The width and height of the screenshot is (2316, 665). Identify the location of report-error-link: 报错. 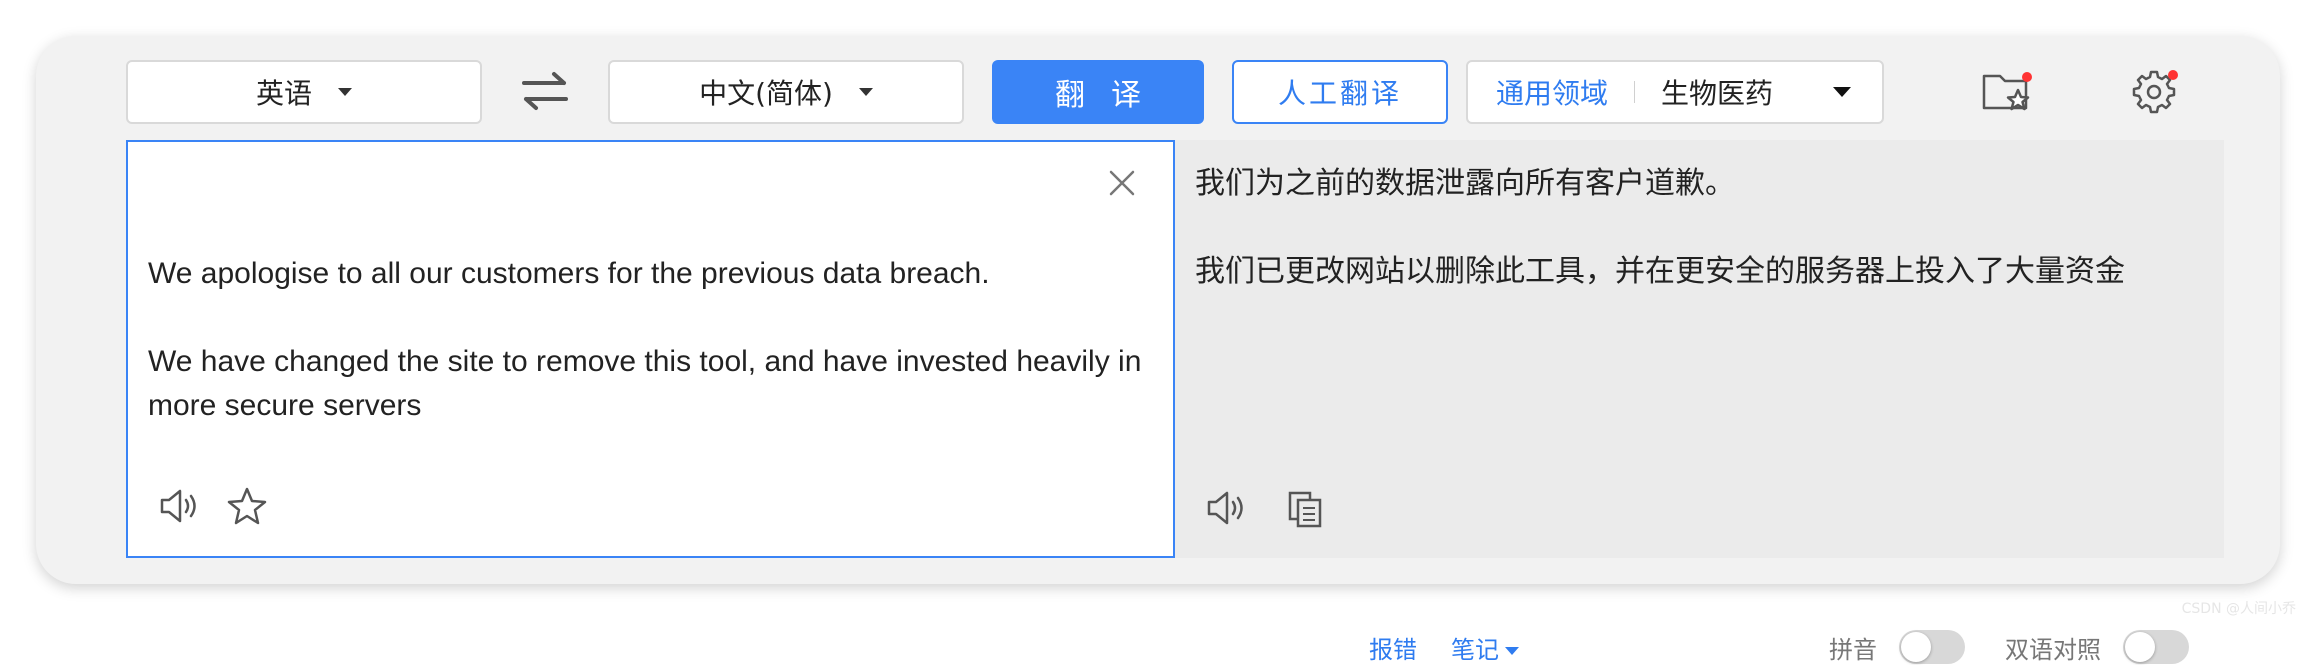
(1393, 647).